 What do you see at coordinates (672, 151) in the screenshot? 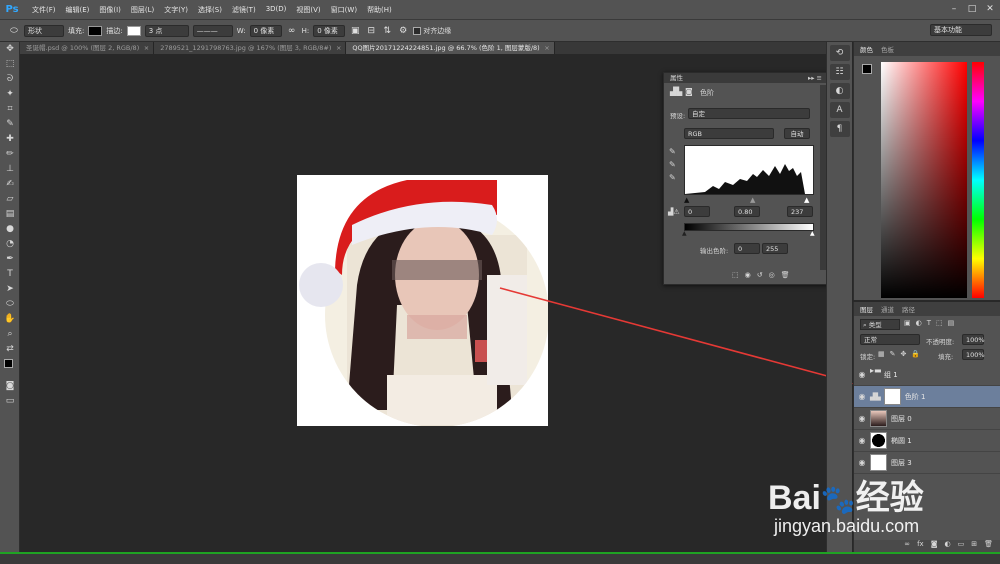
I see `black-eyedropper-icon: ✎` at bounding box center [672, 151].